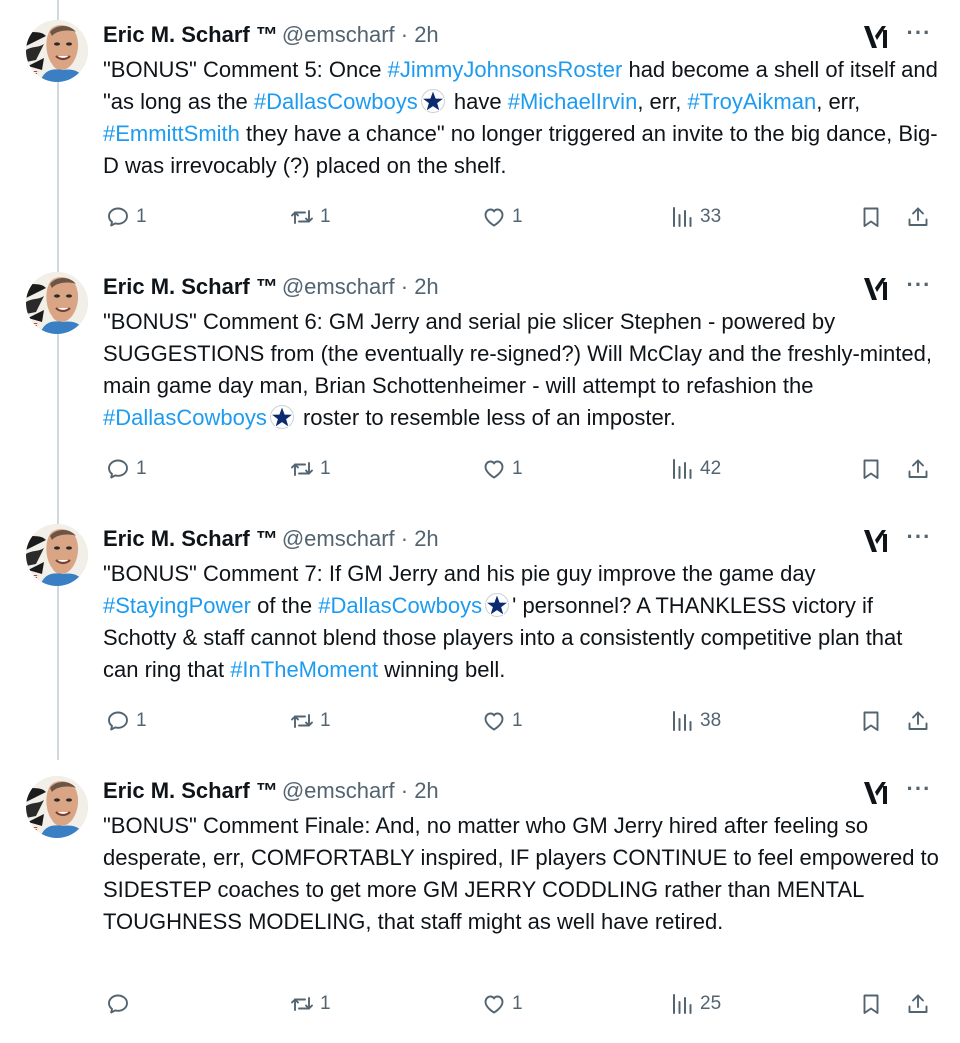 The width and height of the screenshot is (960, 1043). What do you see at coordinates (477, 101) in the screenshot?
I see `tweet-text-segment: have` at bounding box center [477, 101].